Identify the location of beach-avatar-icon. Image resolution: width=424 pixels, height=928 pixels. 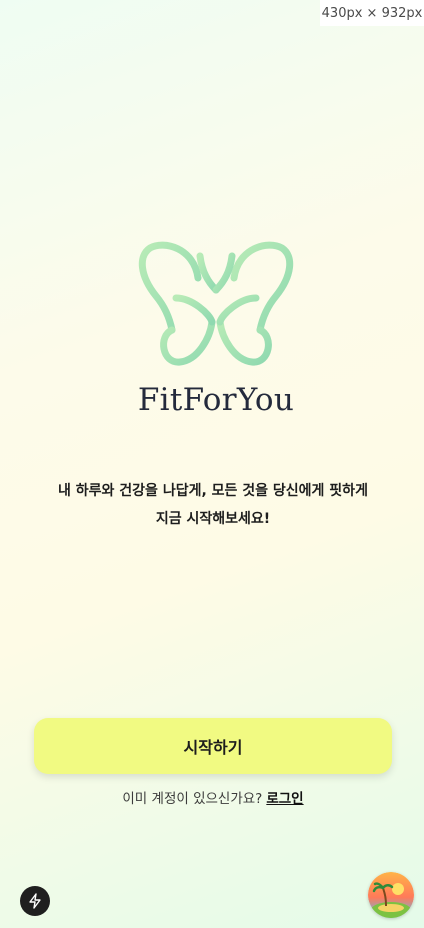
(391, 895).